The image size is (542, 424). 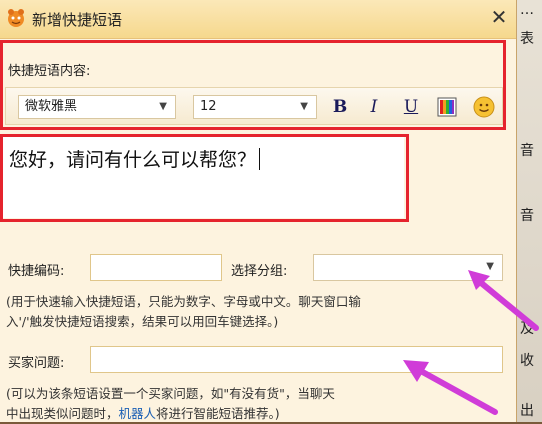 I want to click on title-bar: 新增快捷短语 ✕, so click(x=258, y=19).